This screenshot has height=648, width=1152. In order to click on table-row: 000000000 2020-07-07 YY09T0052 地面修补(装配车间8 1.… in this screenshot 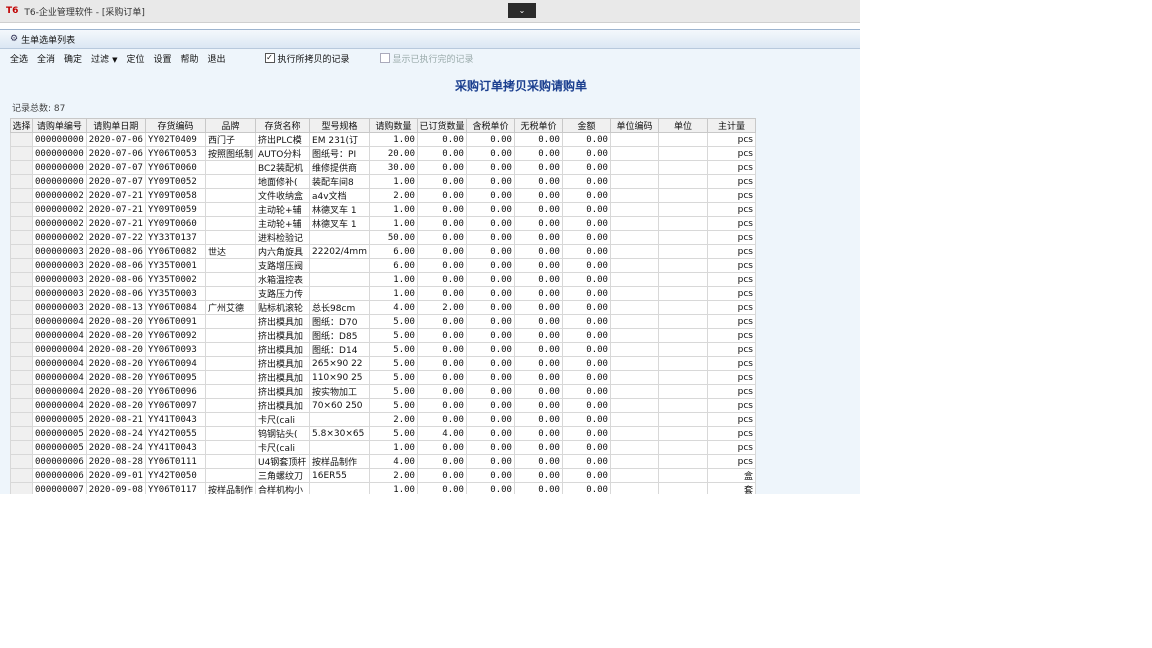, I will do `click(383, 181)`.